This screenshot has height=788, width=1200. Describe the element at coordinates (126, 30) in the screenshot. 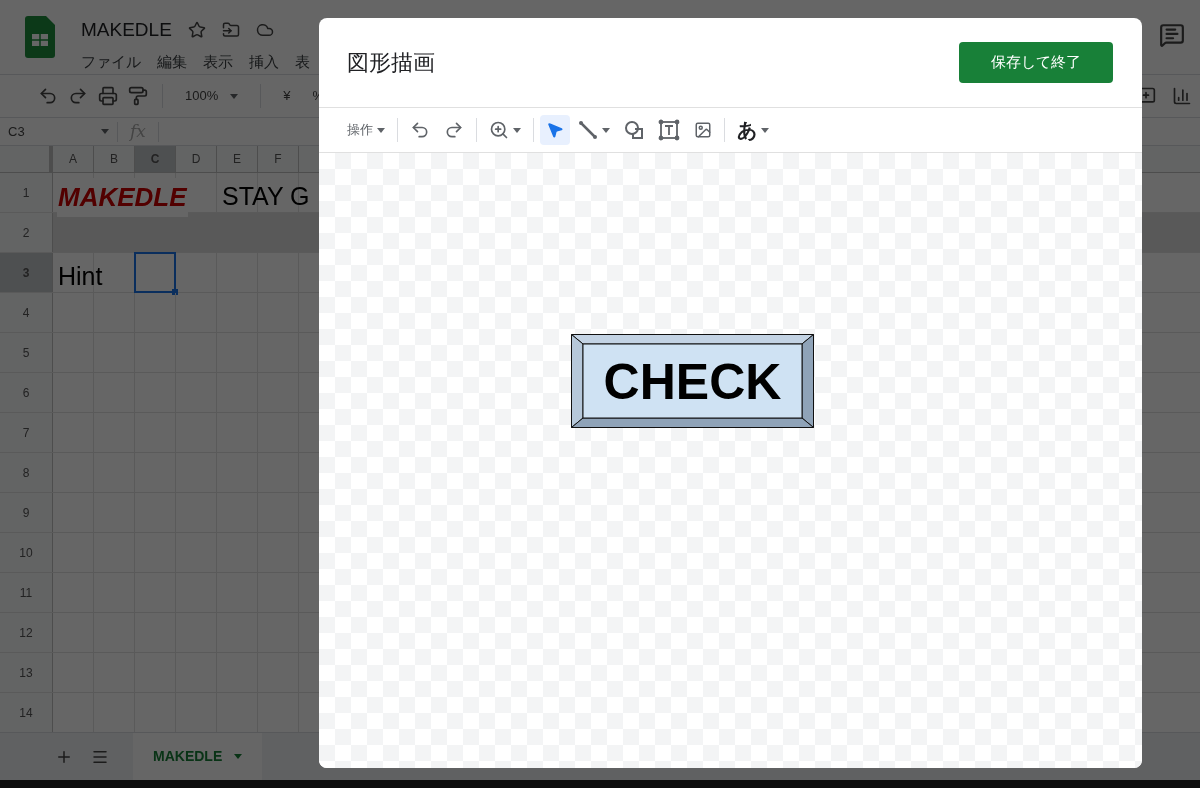

I see `document-title: MAKEDLE` at that location.